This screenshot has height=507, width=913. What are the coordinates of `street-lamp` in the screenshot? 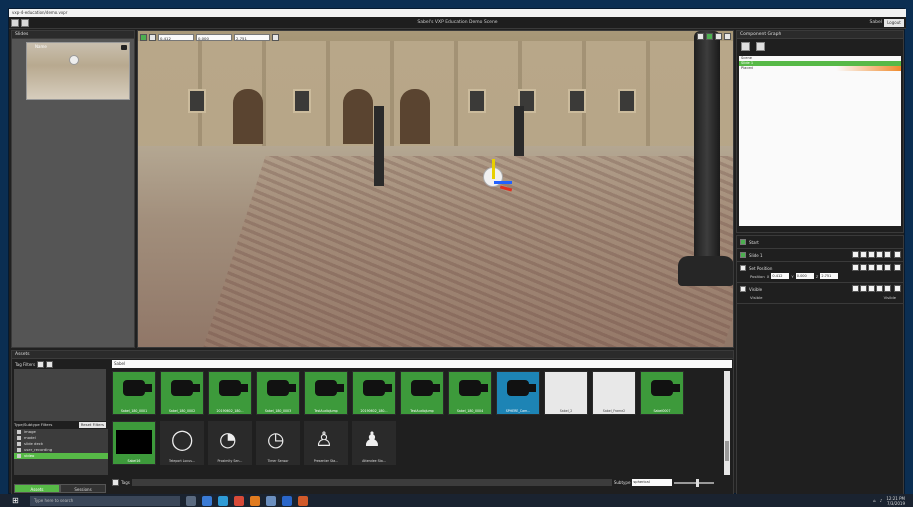 It's located at (707, 156).